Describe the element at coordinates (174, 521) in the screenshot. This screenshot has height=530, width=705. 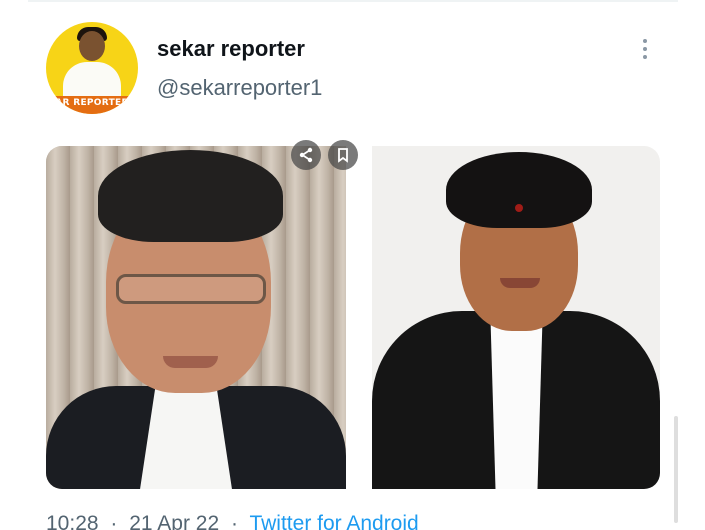
I see `tweet-date: 21 Apr 22` at that location.